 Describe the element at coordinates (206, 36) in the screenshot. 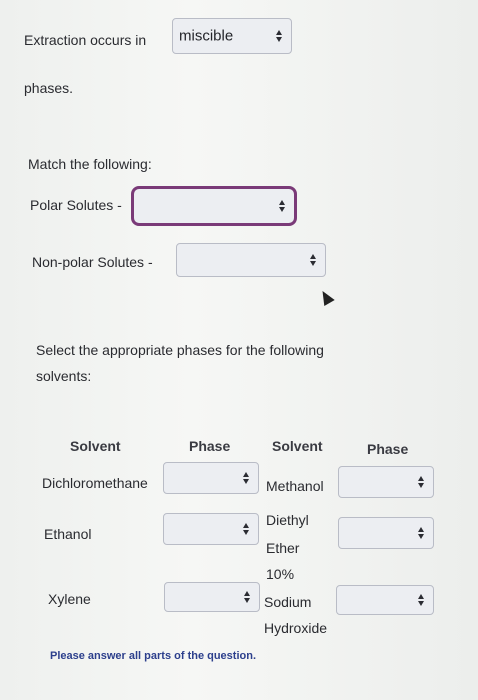

I see `q1-select-value: miscible` at that location.